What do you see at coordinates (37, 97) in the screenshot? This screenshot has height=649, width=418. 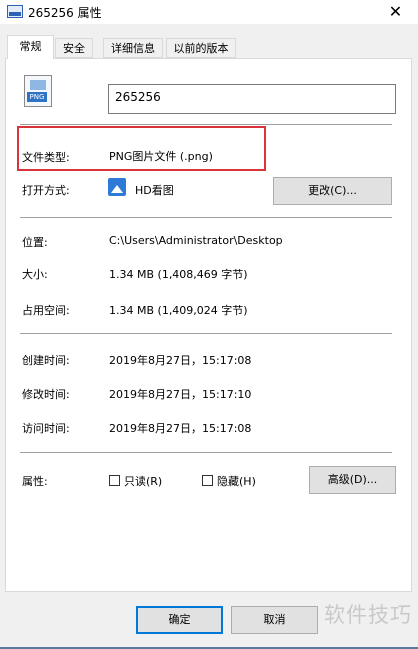 I see `file-badge: PNG` at bounding box center [37, 97].